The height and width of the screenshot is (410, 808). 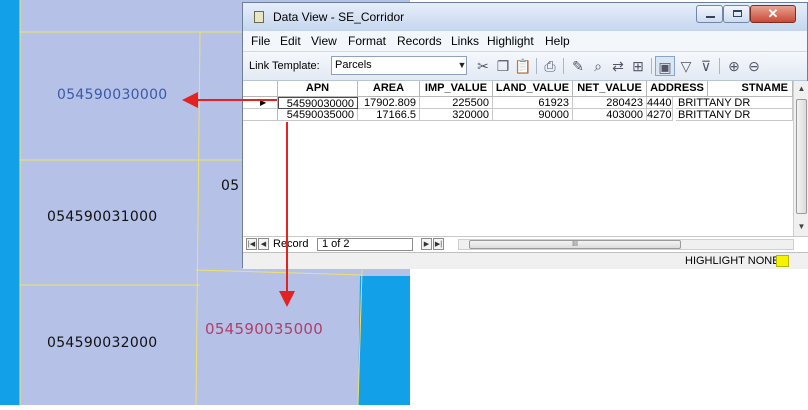 I want to click on horizontal-scrollbar: III, so click(x=626, y=244).